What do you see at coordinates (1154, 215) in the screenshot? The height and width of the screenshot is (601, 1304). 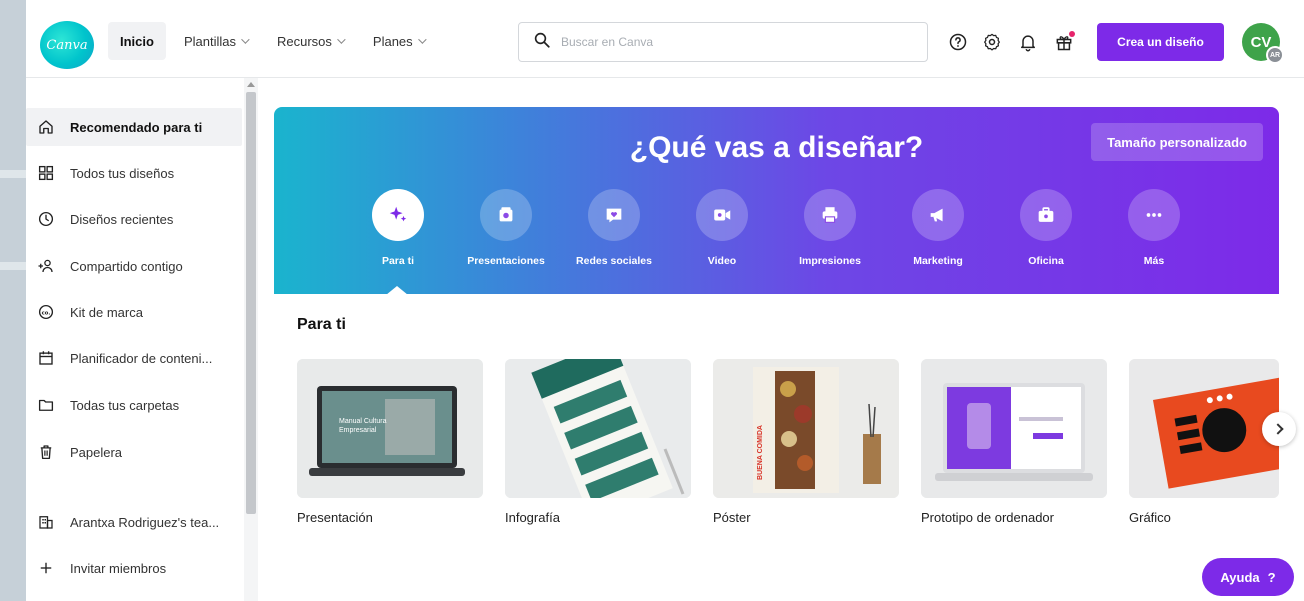 I see `more-icon` at bounding box center [1154, 215].